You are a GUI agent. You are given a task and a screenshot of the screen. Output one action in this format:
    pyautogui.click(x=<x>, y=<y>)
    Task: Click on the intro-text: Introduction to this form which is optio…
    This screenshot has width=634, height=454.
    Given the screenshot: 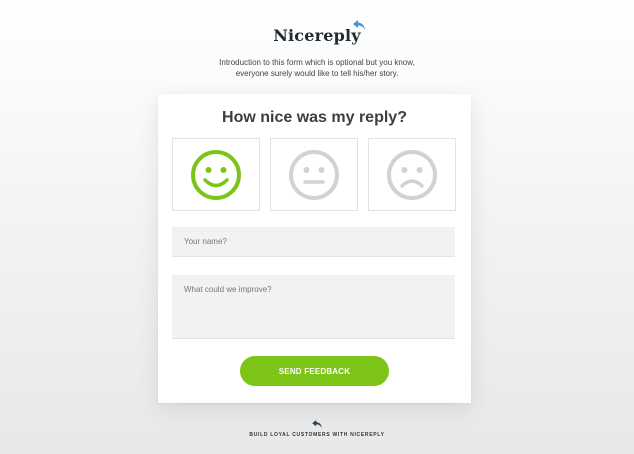 What is the action you would take?
    pyautogui.click(x=317, y=68)
    